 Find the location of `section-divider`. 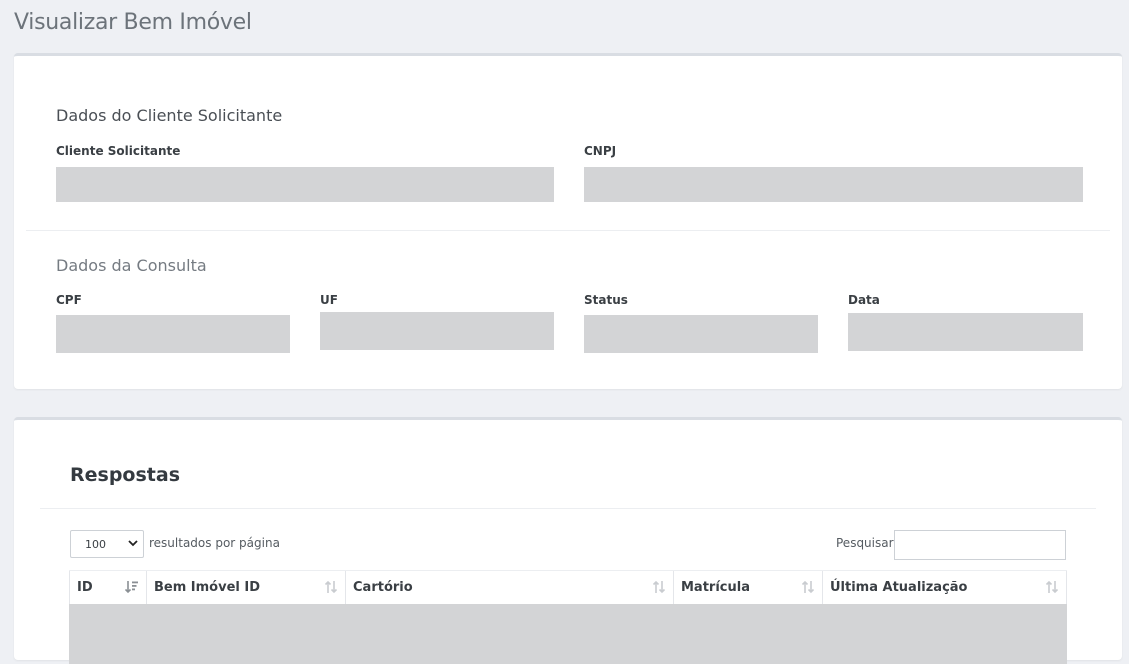

section-divider is located at coordinates (568, 230).